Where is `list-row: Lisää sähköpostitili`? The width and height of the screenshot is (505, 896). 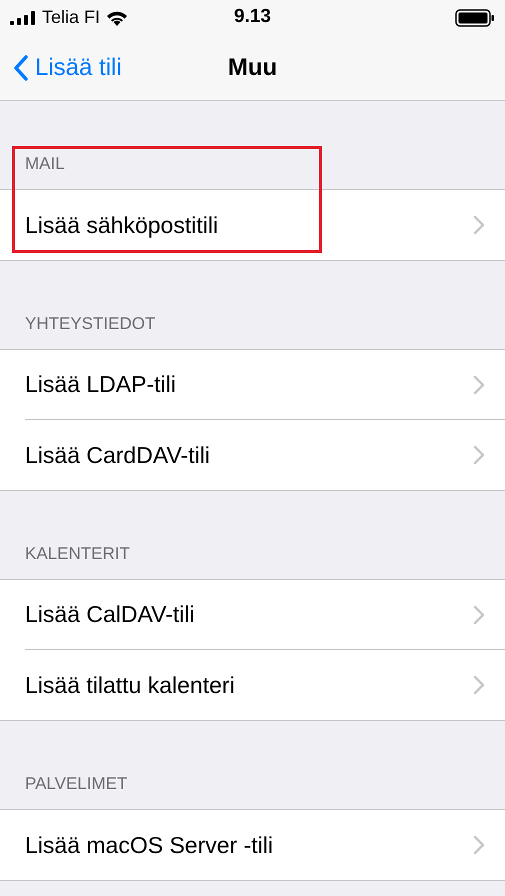
list-row: Lisää sähköpostitili is located at coordinates (252, 225).